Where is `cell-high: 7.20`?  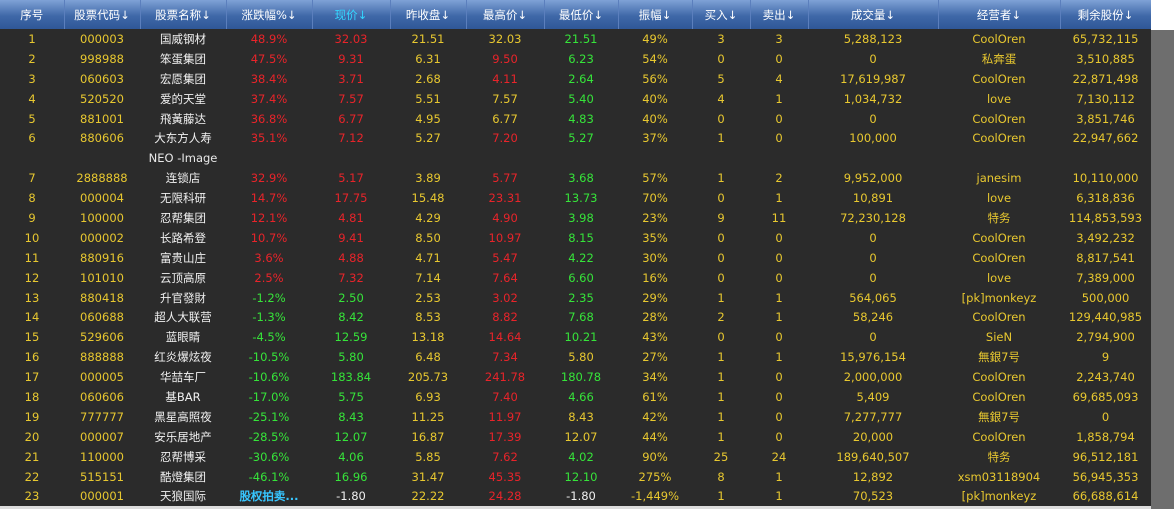
cell-high: 7.20 is located at coordinates (505, 138).